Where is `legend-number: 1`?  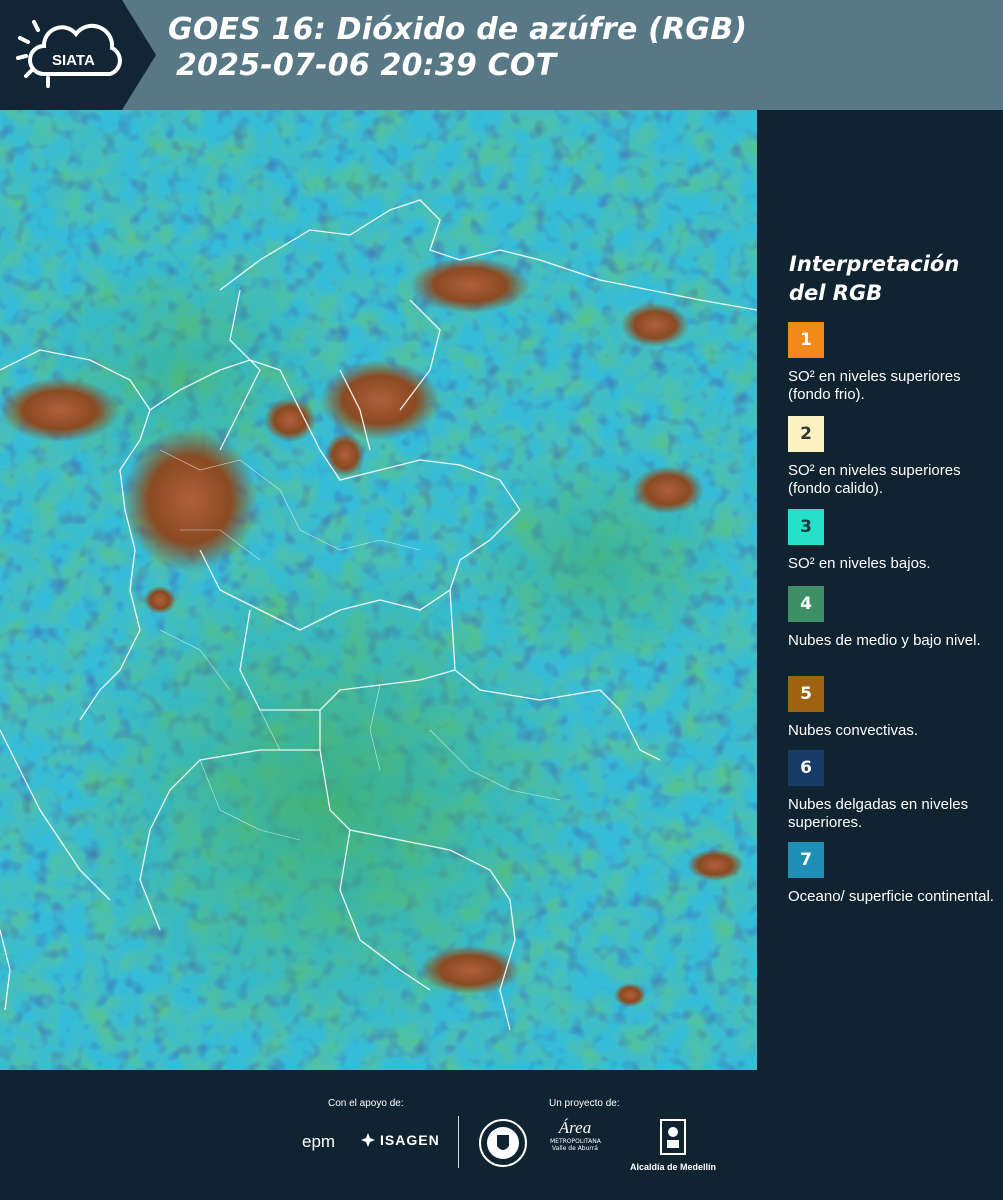 legend-number: 1 is located at coordinates (806, 340).